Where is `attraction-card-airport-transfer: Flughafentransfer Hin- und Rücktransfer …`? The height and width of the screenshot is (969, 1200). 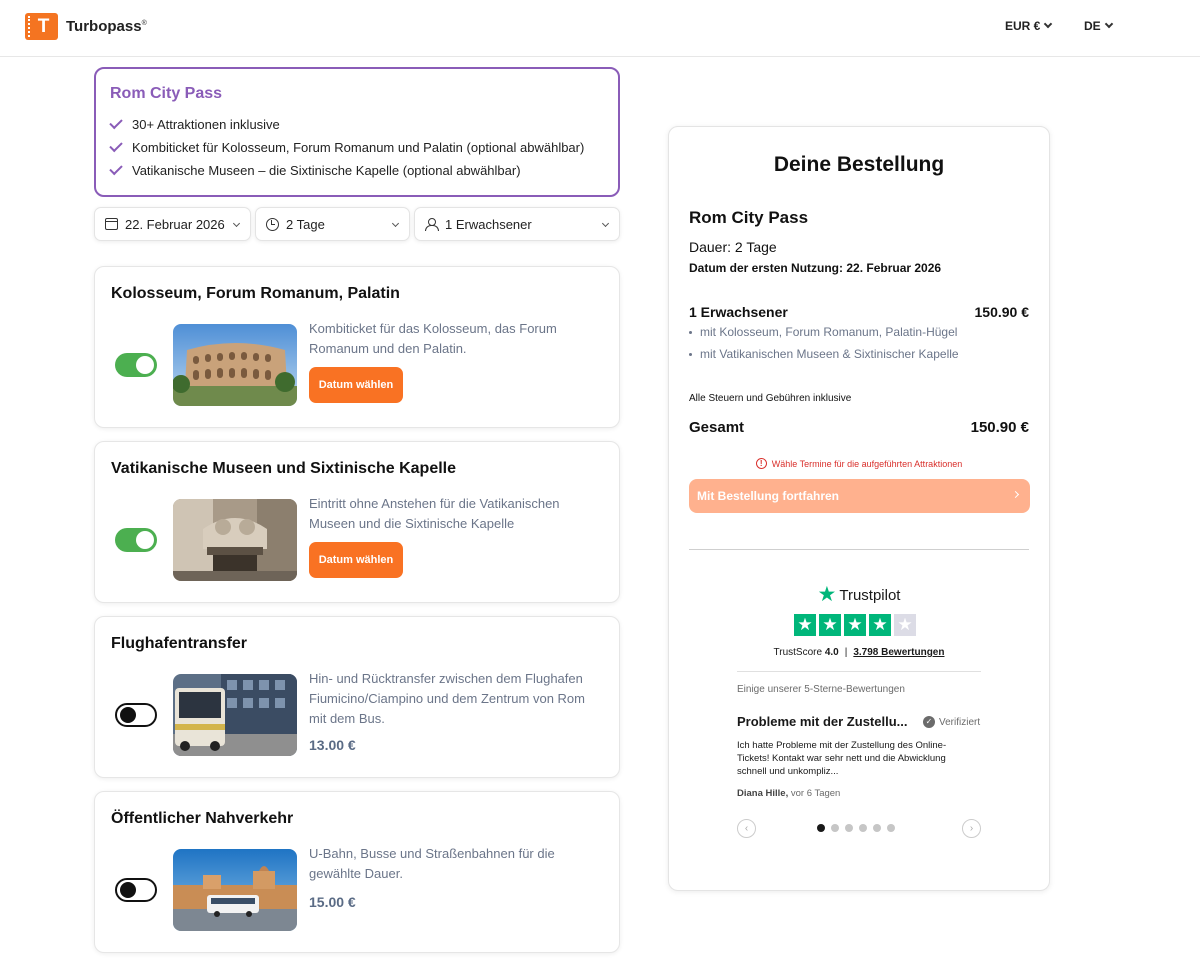
attraction-card-airport-transfer: Flughafentransfer Hin- und Rücktransfer … is located at coordinates (357, 697).